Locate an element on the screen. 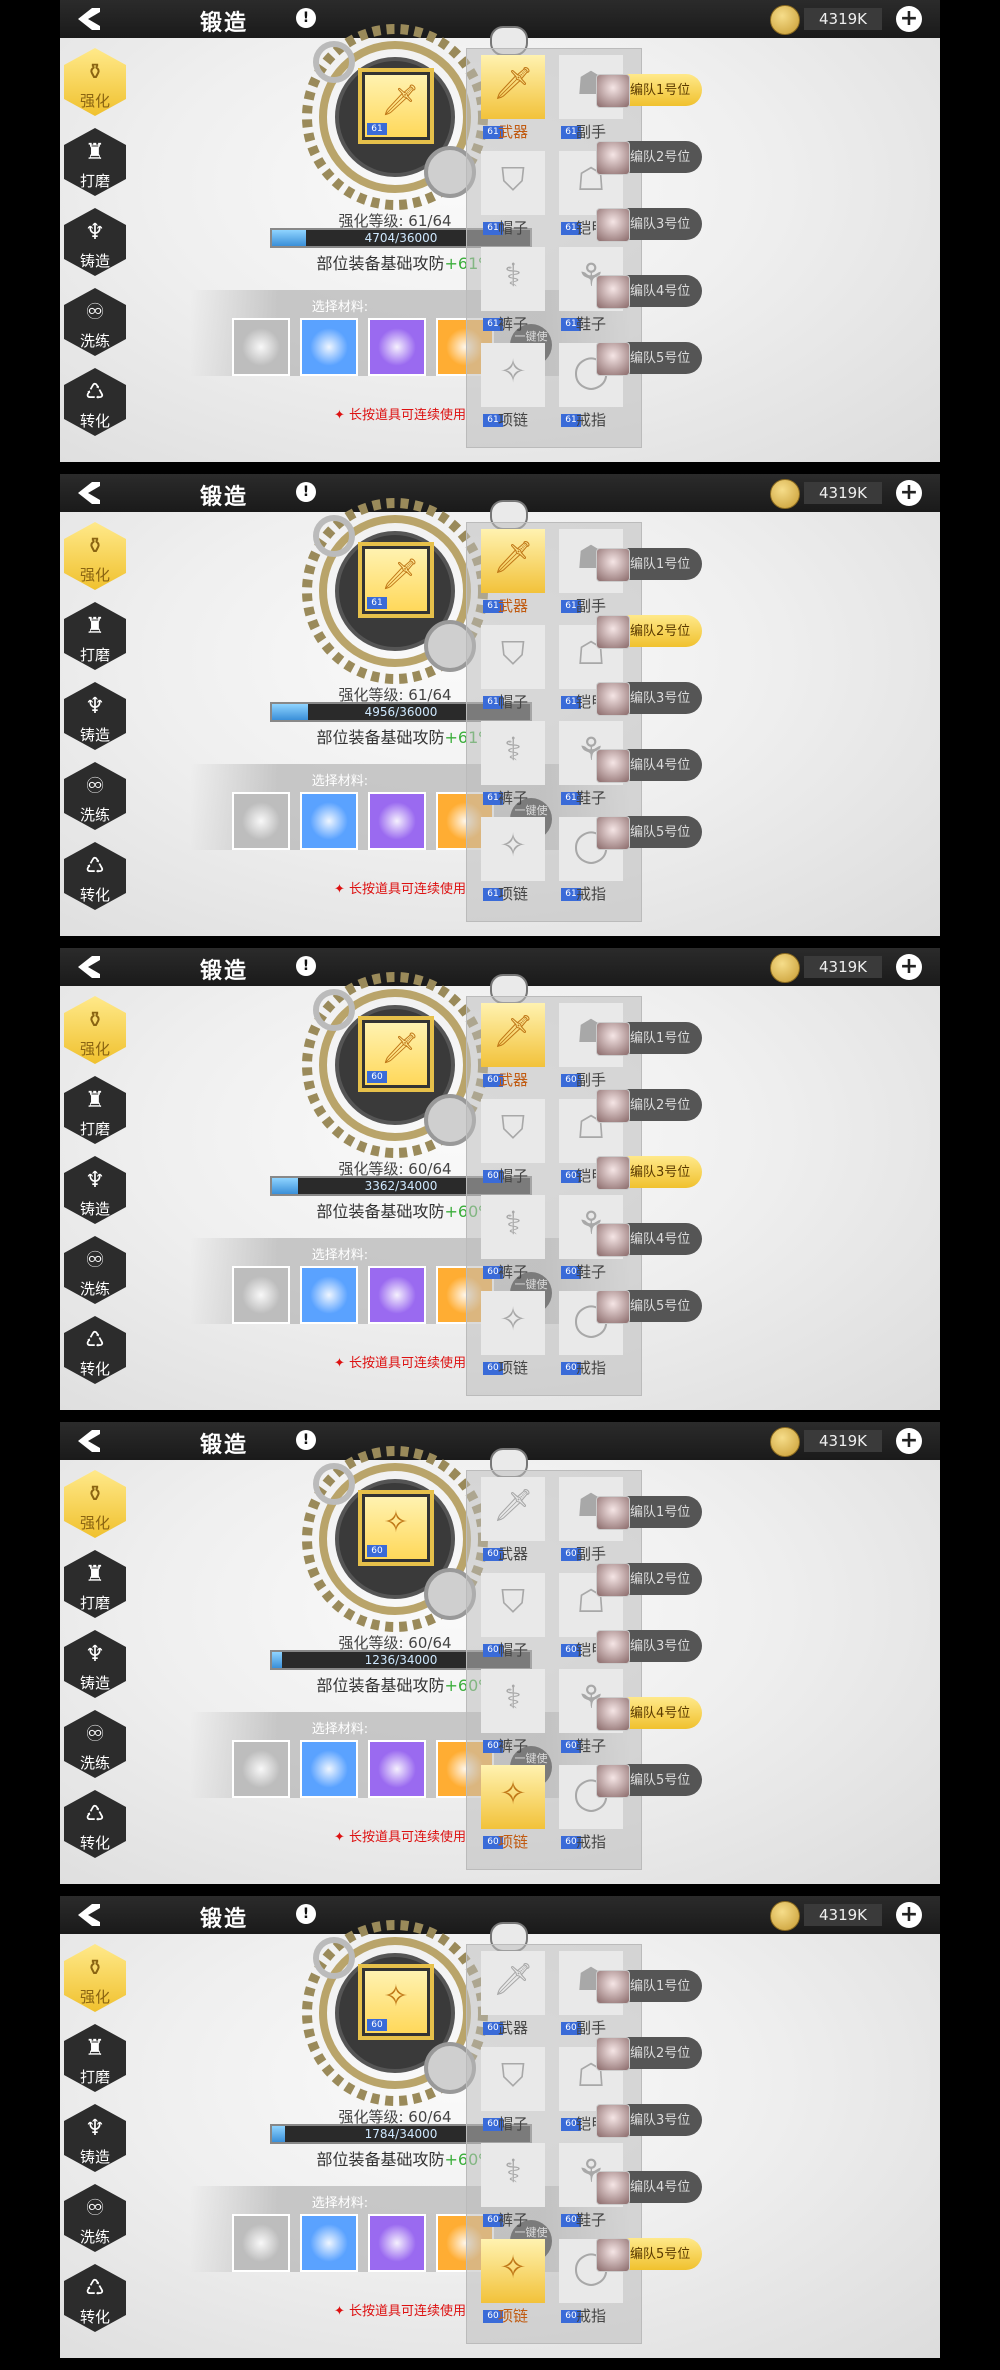 Image resolution: width=1000 pixels, height=2370 pixels. selected-equipment-card: 🗡 60 is located at coordinates (396, 1054).